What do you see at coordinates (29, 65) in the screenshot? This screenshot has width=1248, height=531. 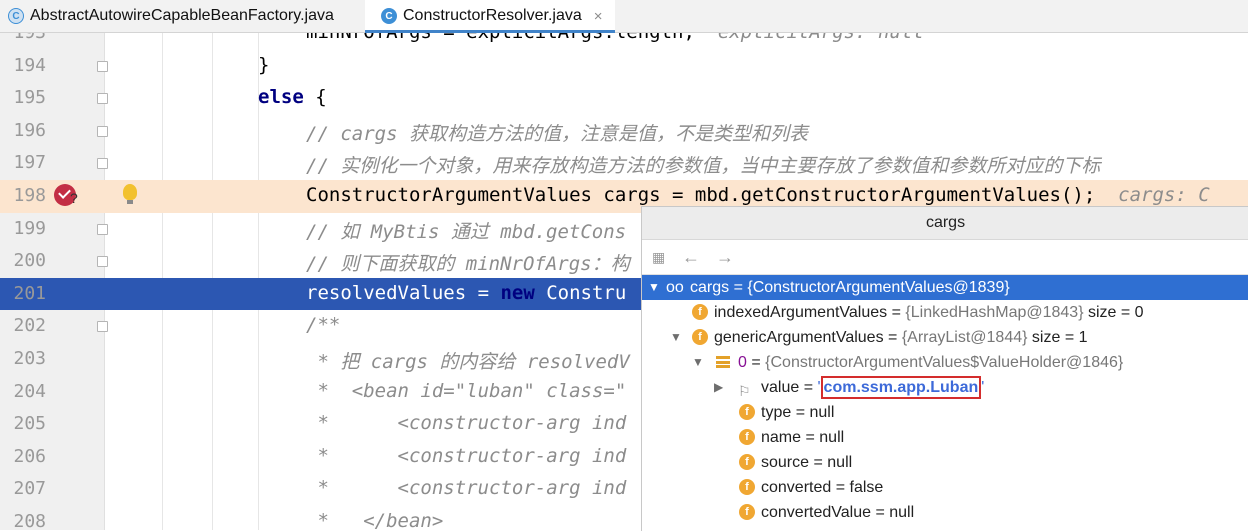 I see `line-number: 194` at bounding box center [29, 65].